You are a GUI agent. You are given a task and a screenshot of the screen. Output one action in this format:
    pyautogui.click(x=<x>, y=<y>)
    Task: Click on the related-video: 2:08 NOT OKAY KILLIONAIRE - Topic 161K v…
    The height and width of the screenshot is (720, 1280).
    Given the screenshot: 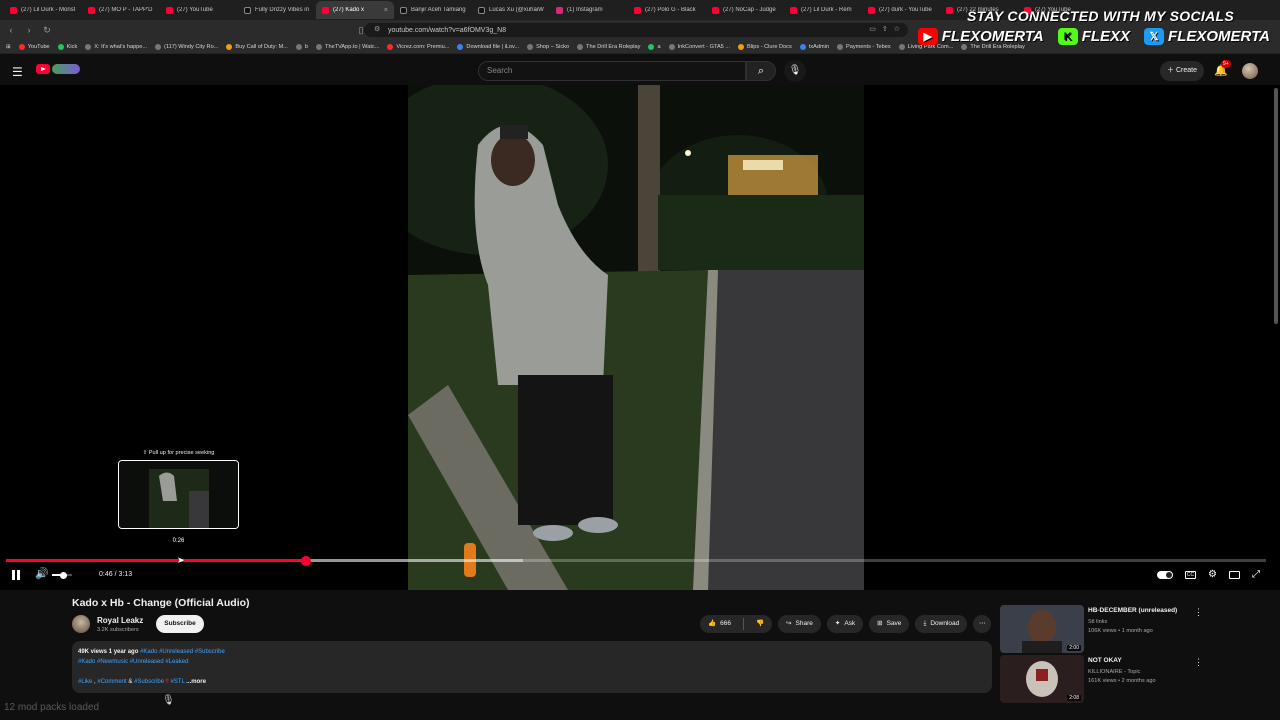 What is the action you would take?
    pyautogui.click(x=1105, y=679)
    